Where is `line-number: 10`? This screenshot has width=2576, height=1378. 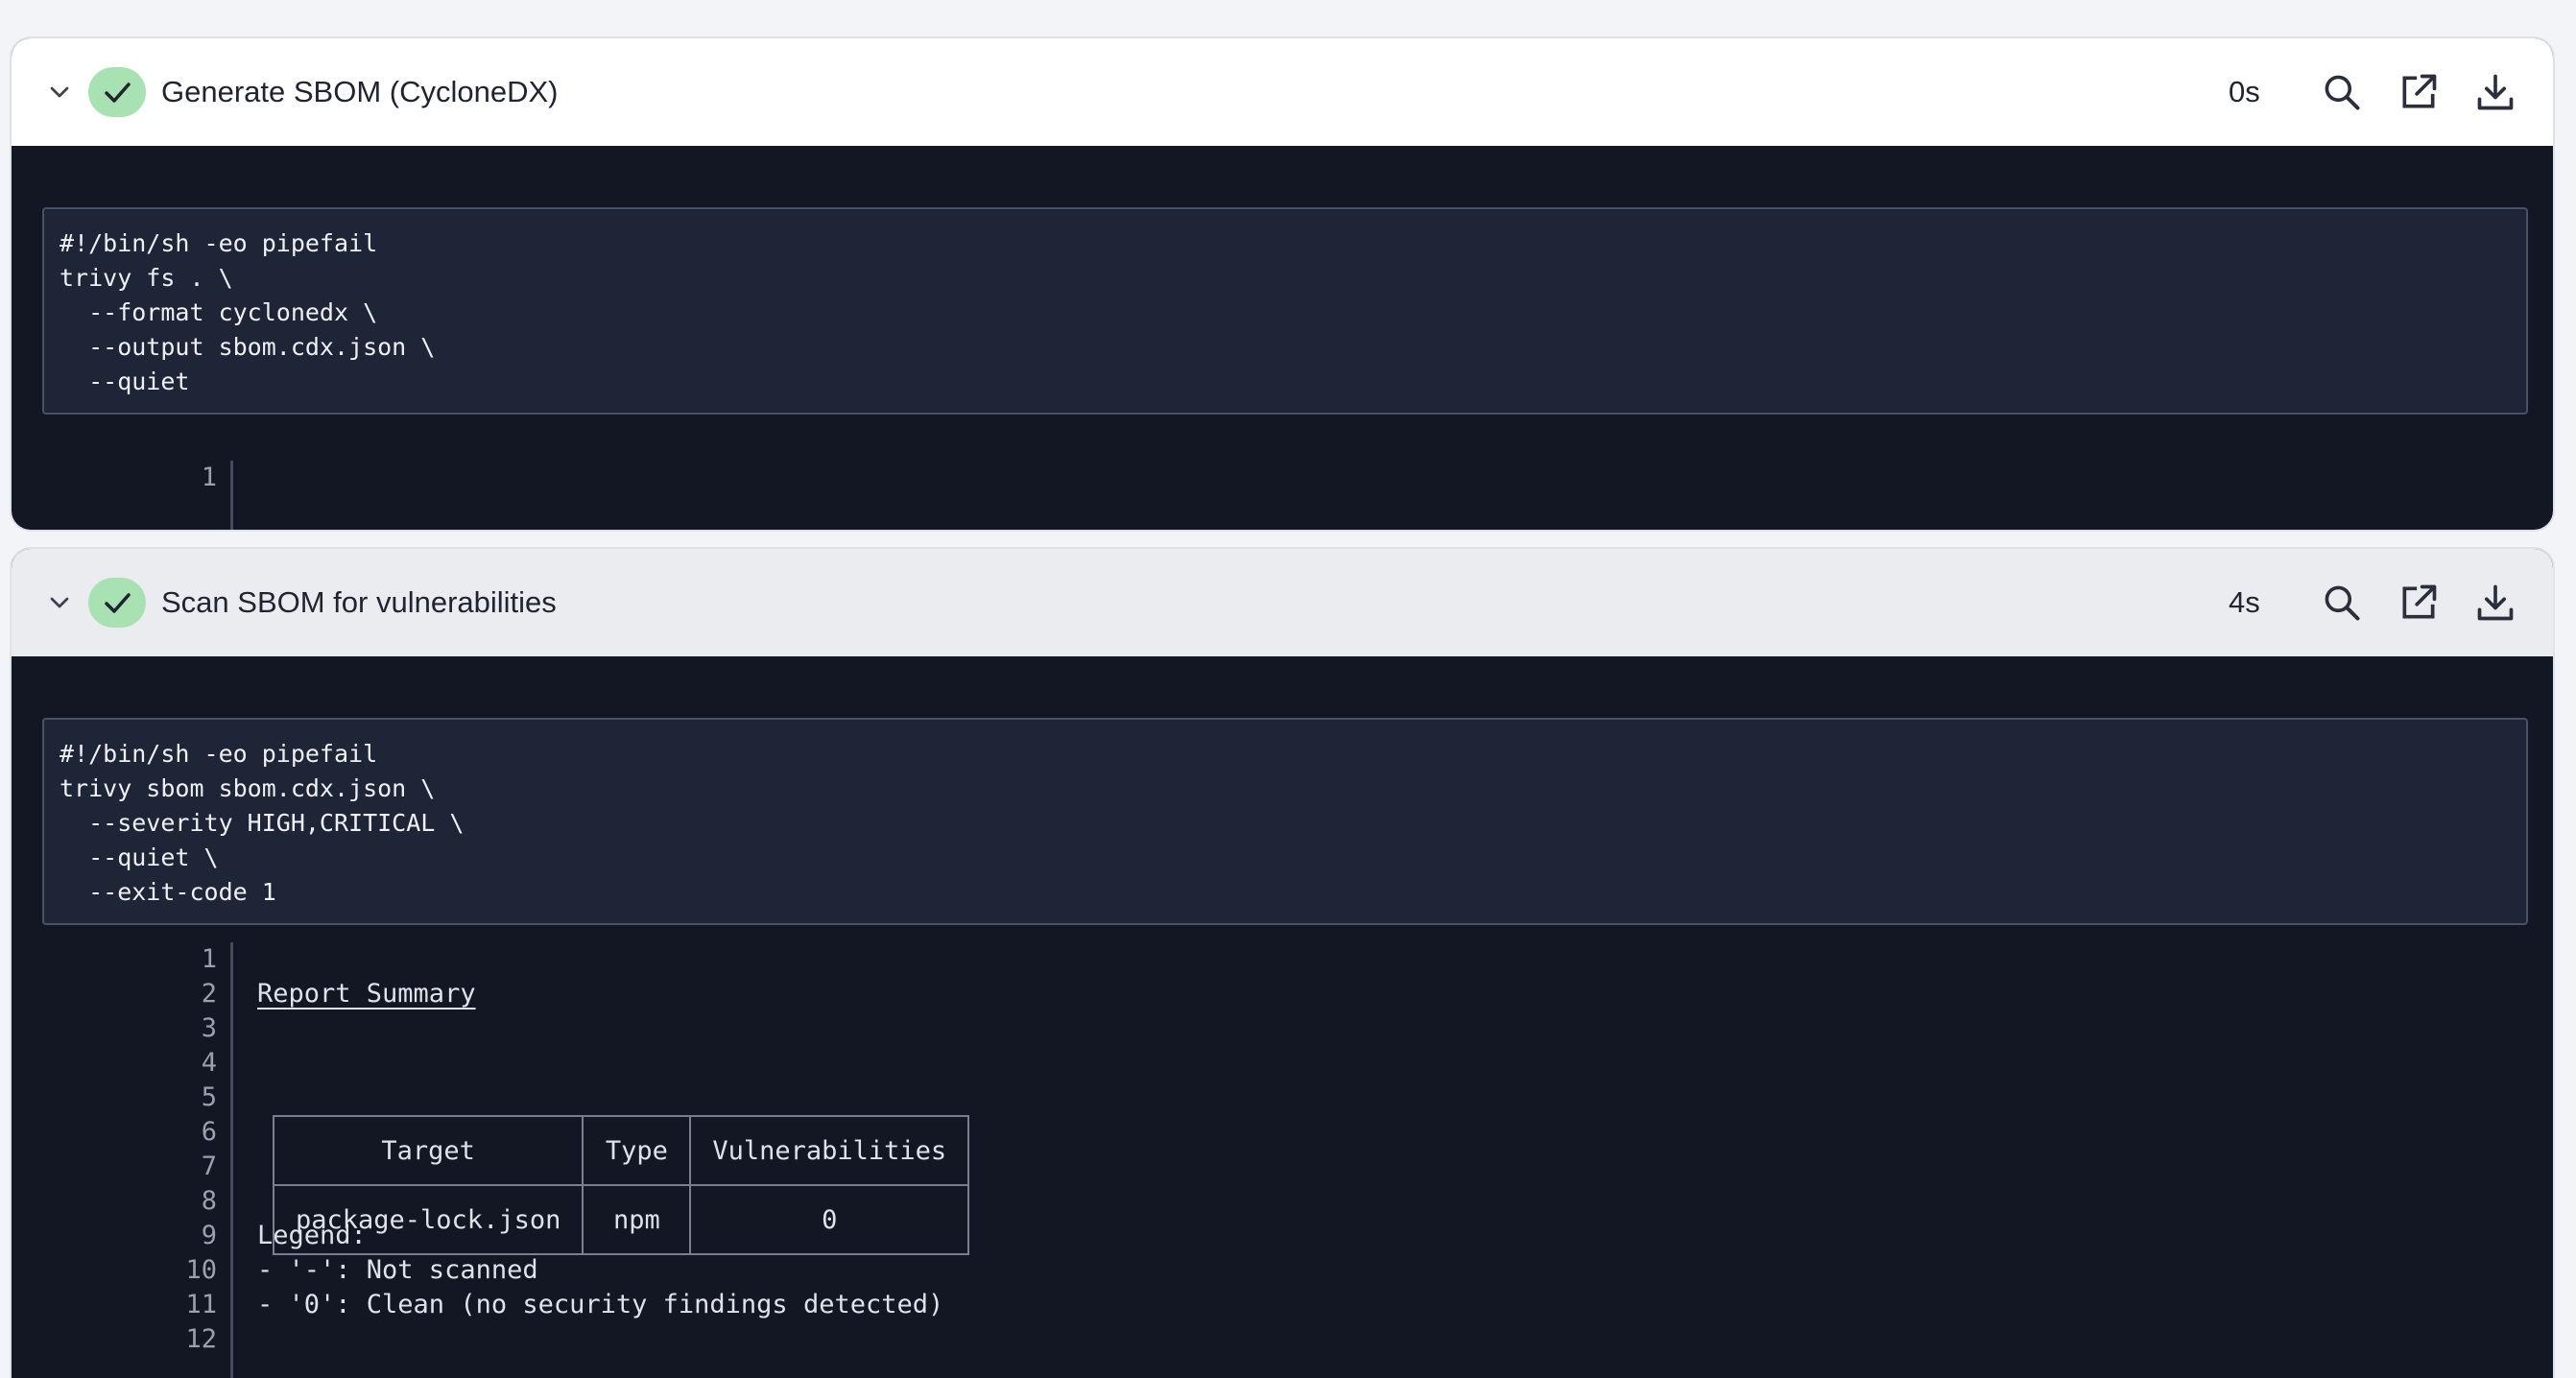 line-number: 10 is located at coordinates (129, 1271).